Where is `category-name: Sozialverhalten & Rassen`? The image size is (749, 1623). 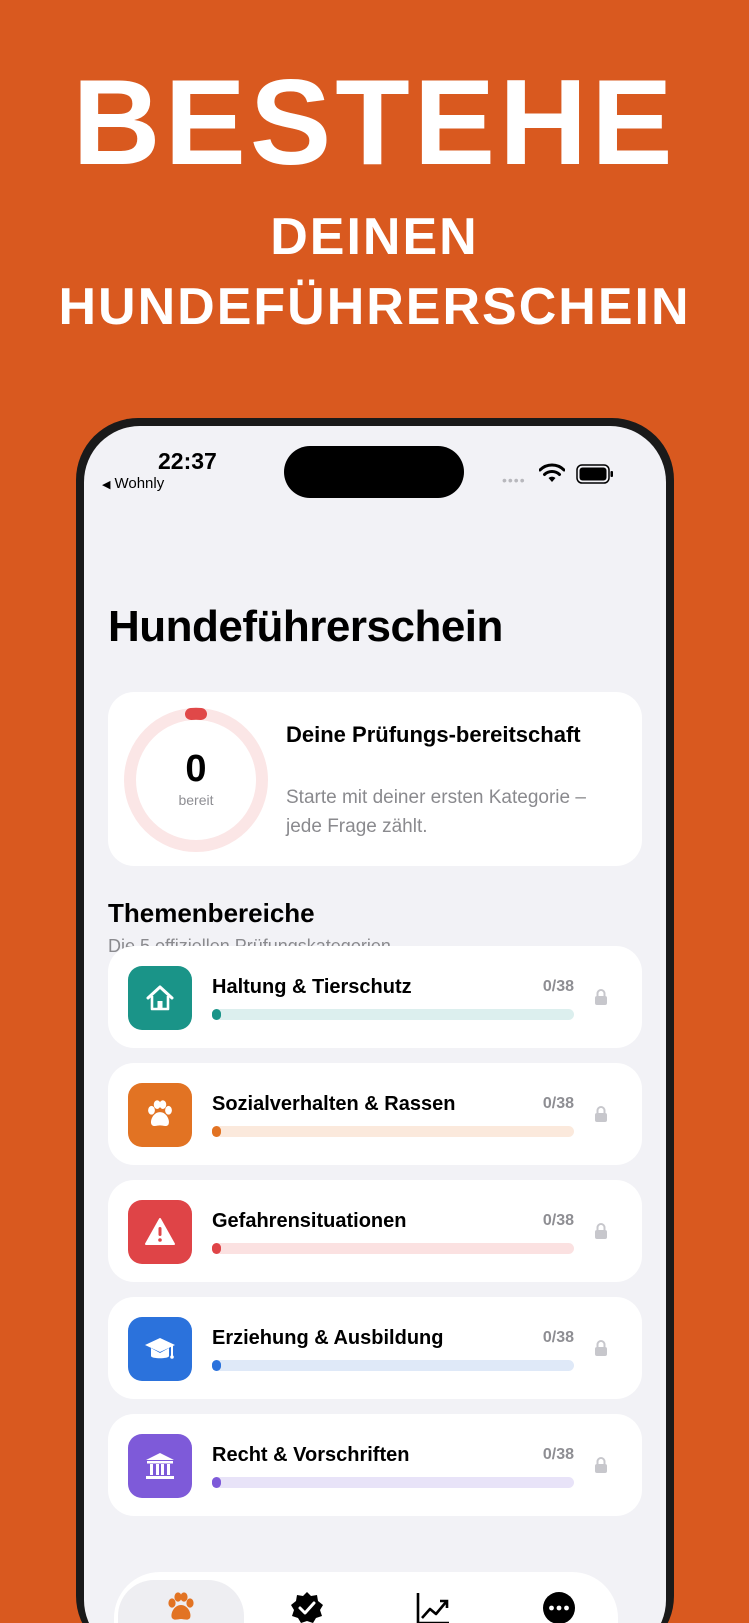 category-name: Sozialverhalten & Rassen is located at coordinates (334, 1104).